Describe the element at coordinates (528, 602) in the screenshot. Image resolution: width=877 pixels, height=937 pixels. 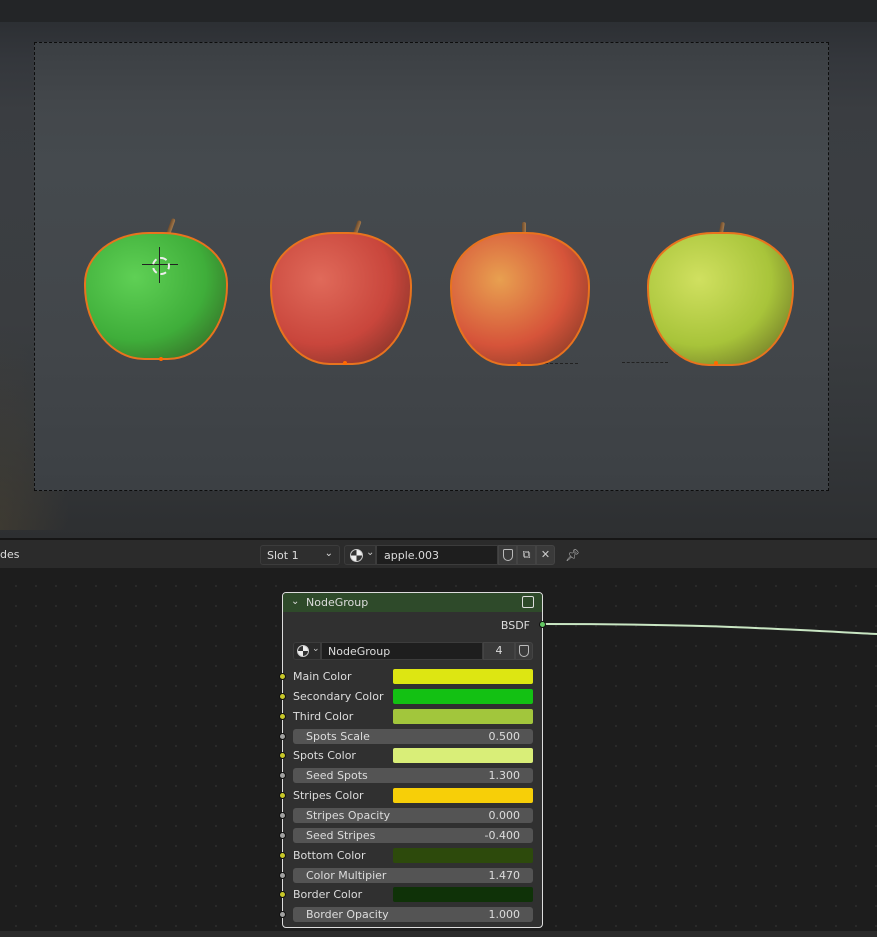
I see `node-group-icon` at that location.